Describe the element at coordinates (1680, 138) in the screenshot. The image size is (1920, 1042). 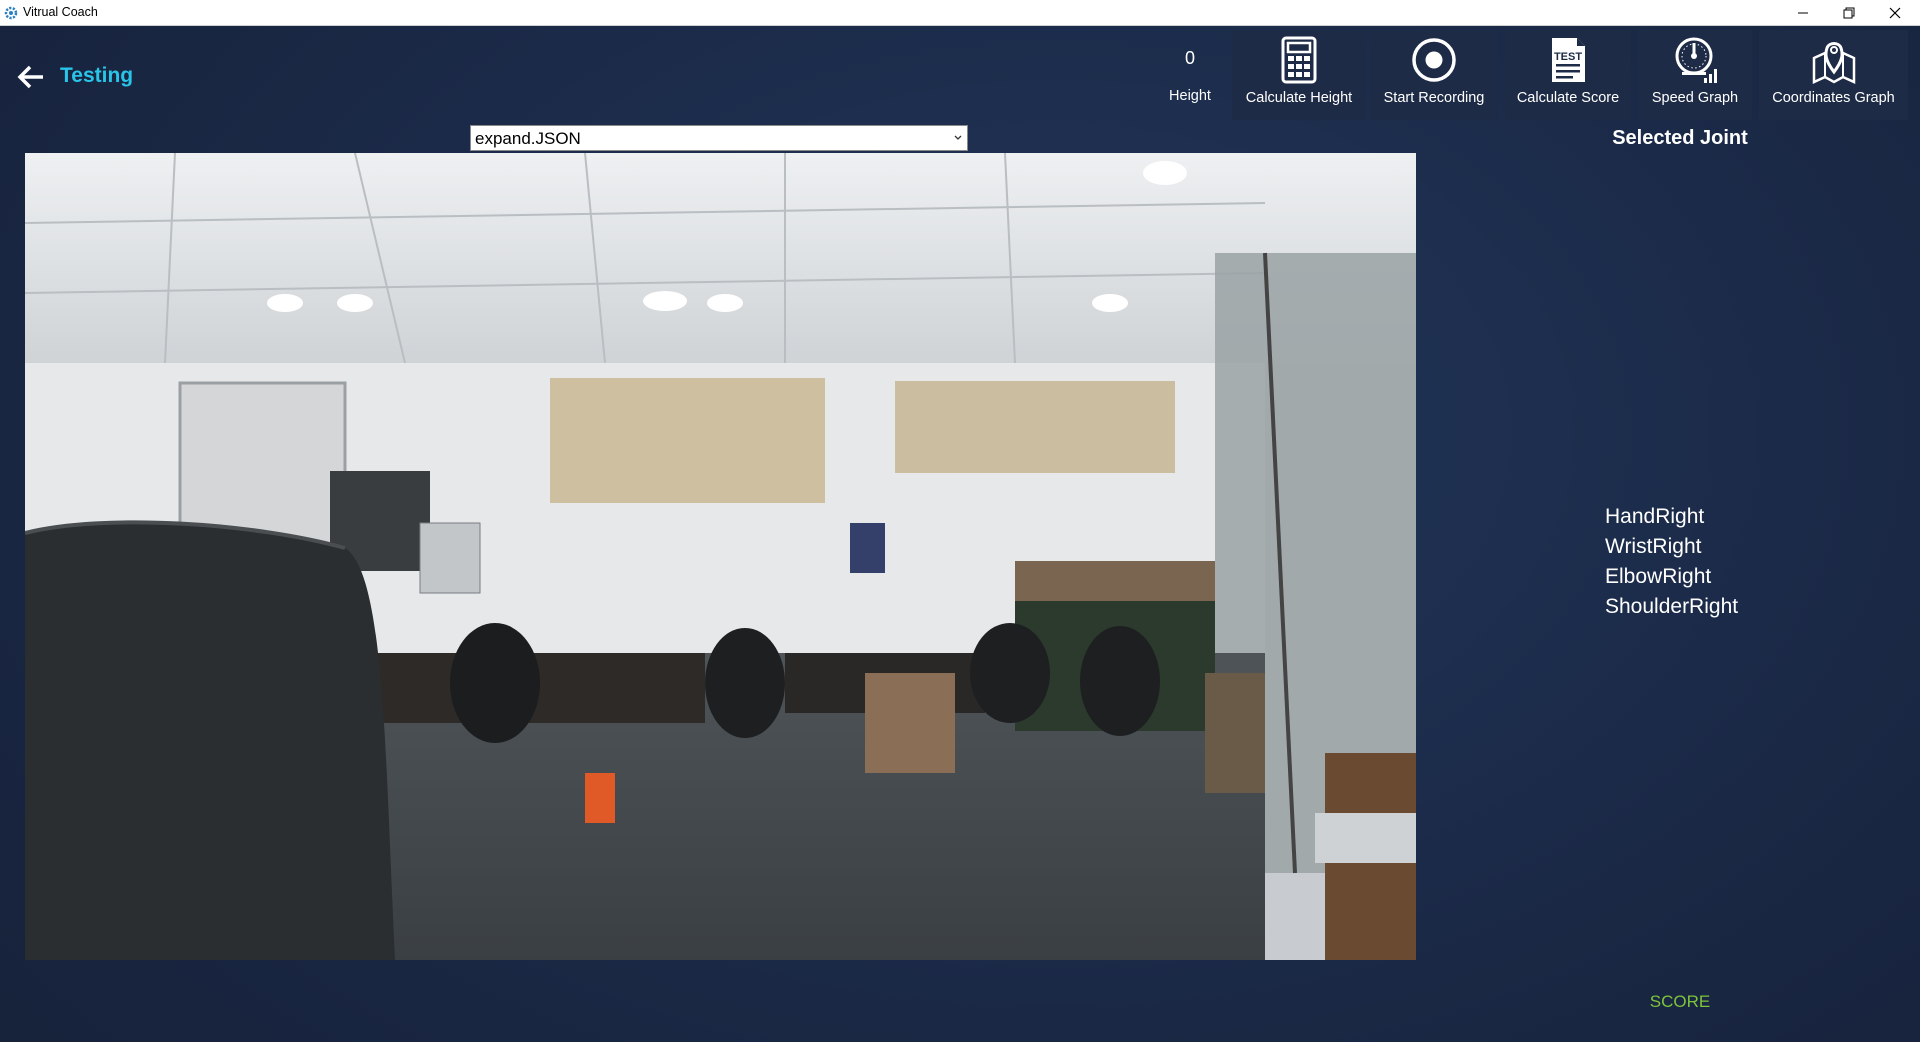
I see `selected-joint-title: Selected Joint` at that location.